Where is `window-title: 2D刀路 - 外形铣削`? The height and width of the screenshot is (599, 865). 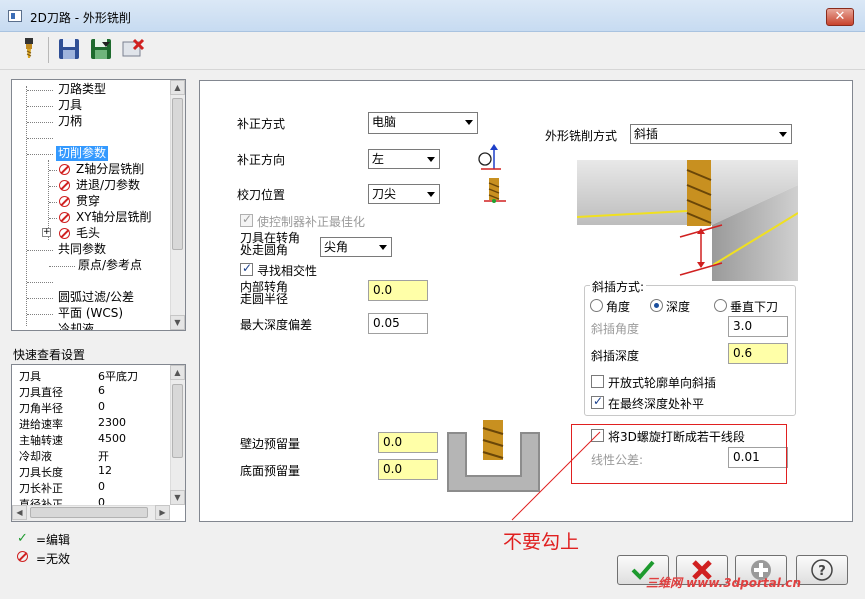
window-title: 2D刀路 - 外形铣削 is located at coordinates (80, 18).